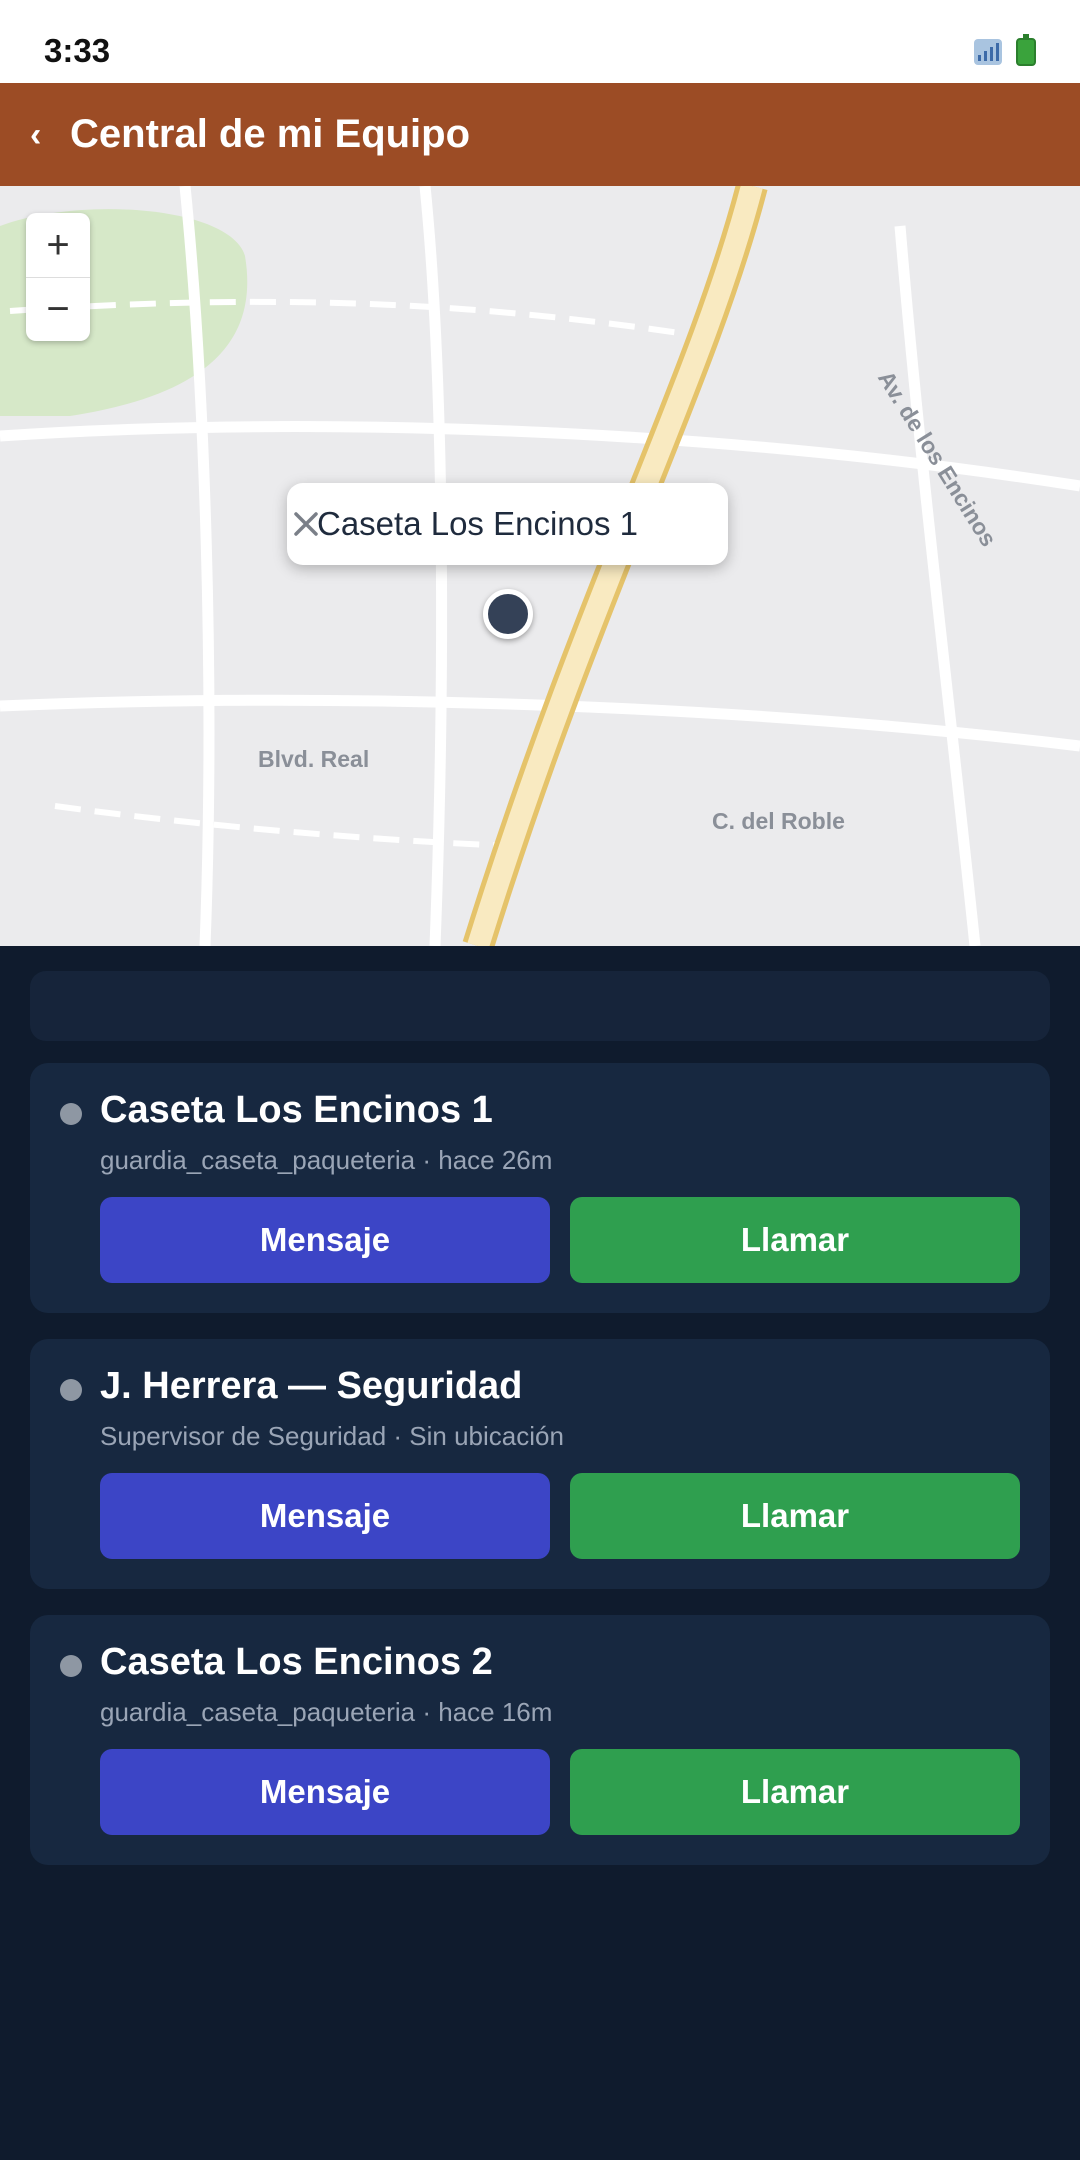  What do you see at coordinates (478, 523) in the screenshot?
I see `popup-label: Caseta Los Encinos 1` at bounding box center [478, 523].